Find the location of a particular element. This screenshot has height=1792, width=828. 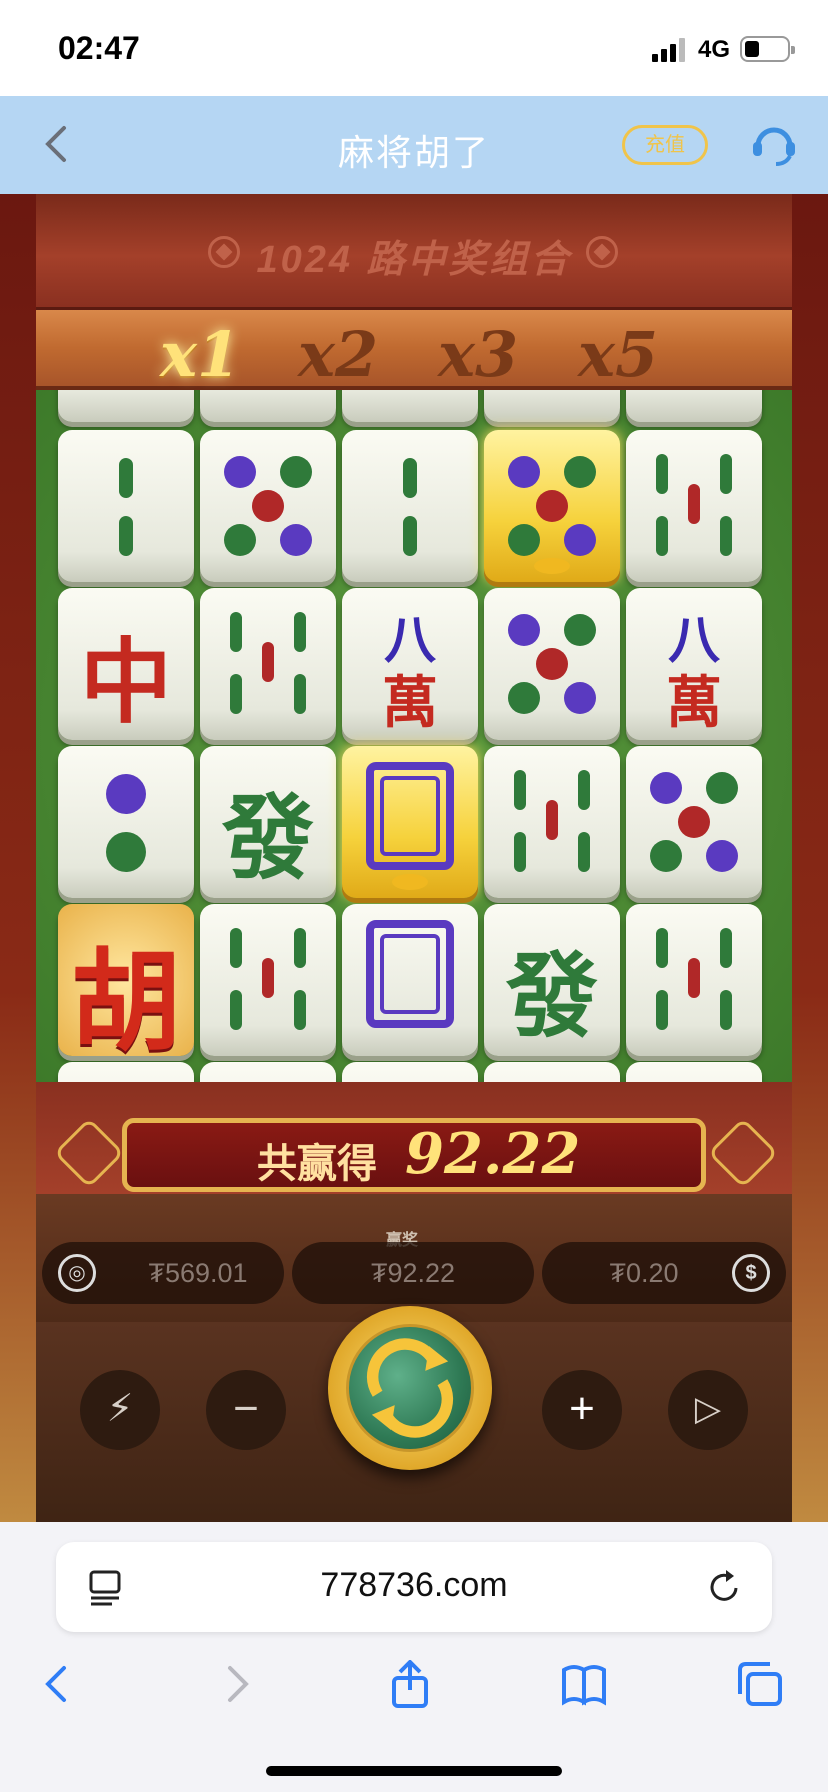

tabs-icon is located at coordinates (760, 1684).